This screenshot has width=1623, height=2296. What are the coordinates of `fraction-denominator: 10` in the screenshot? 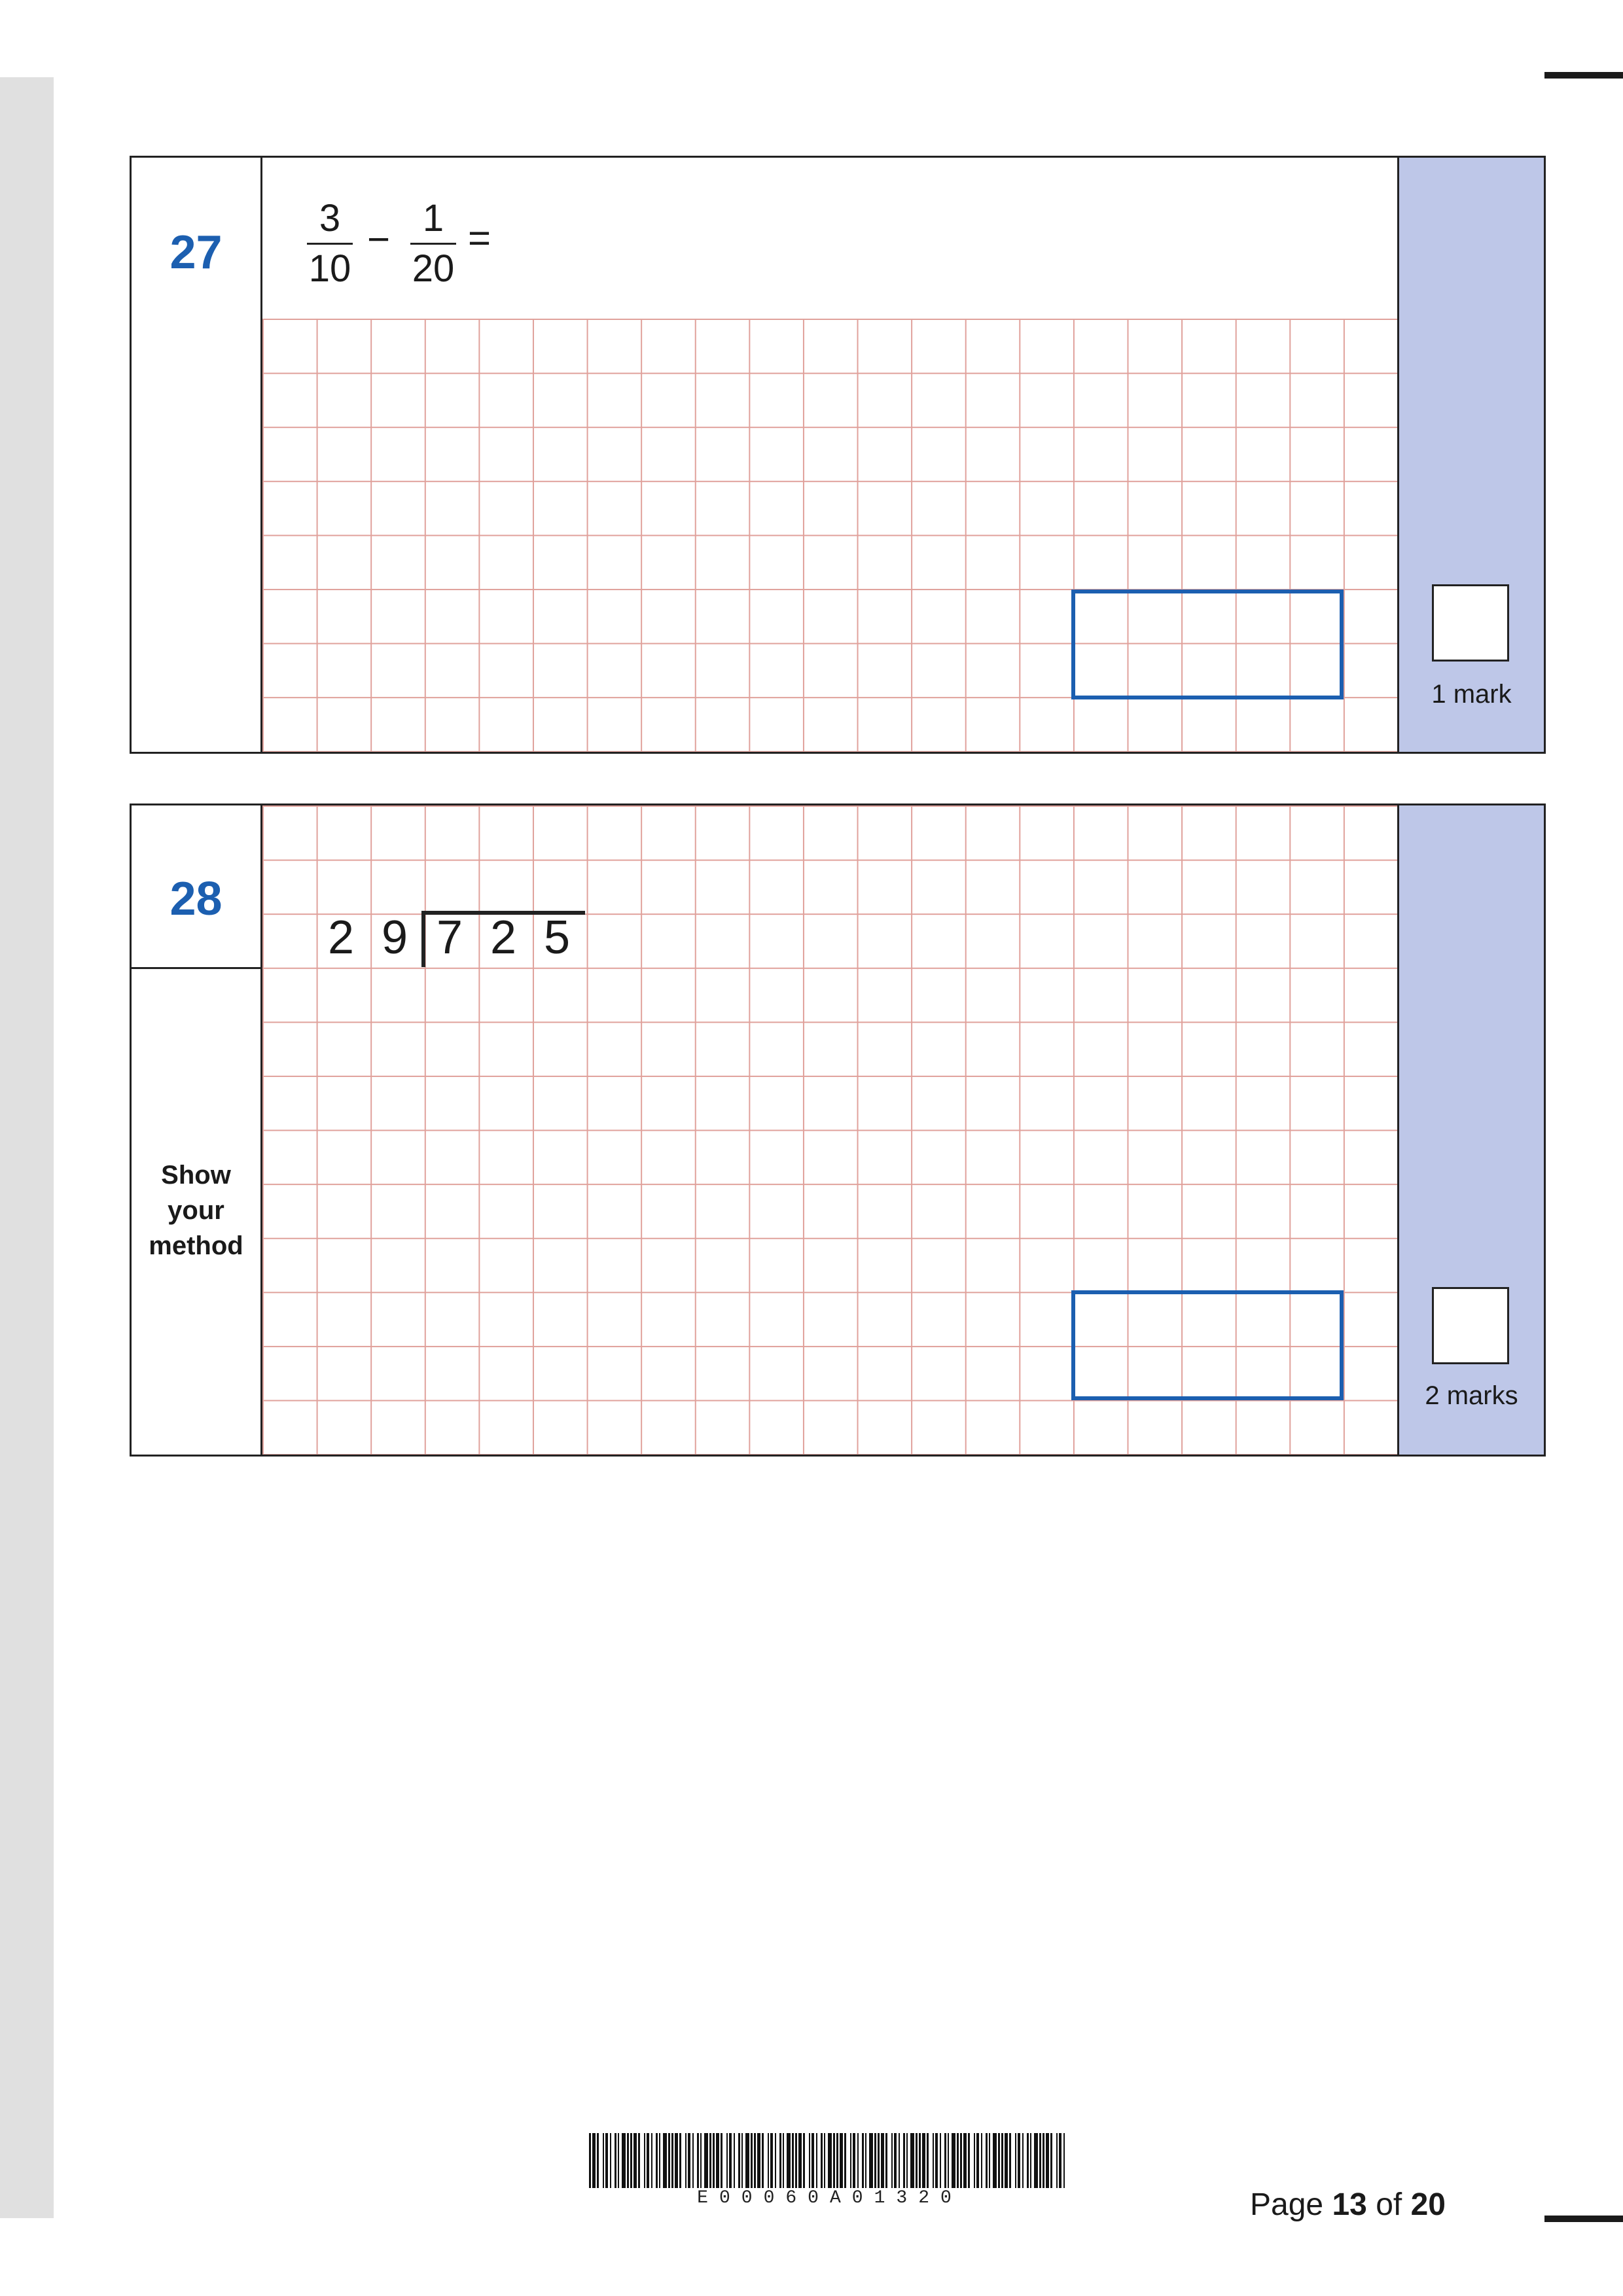 It's located at (330, 269).